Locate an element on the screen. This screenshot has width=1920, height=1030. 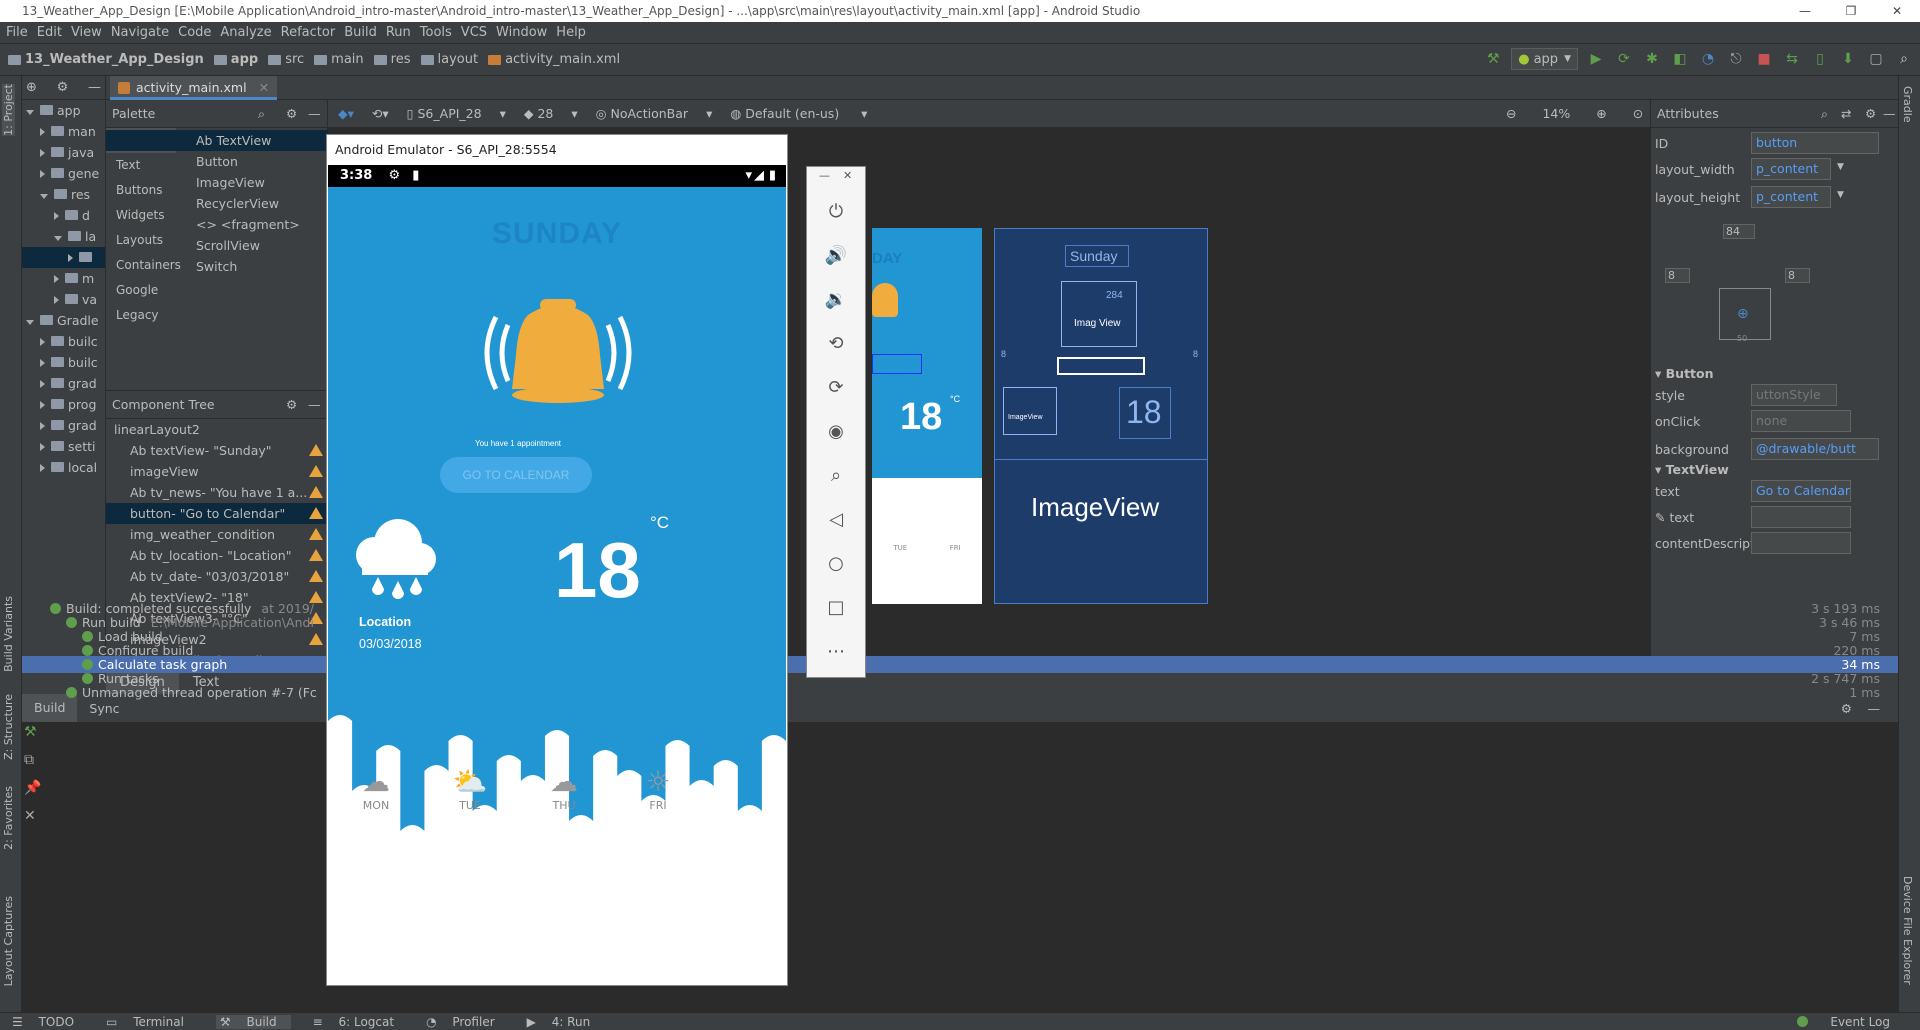
run-icon: ▶ is located at coordinates (1596, 59).